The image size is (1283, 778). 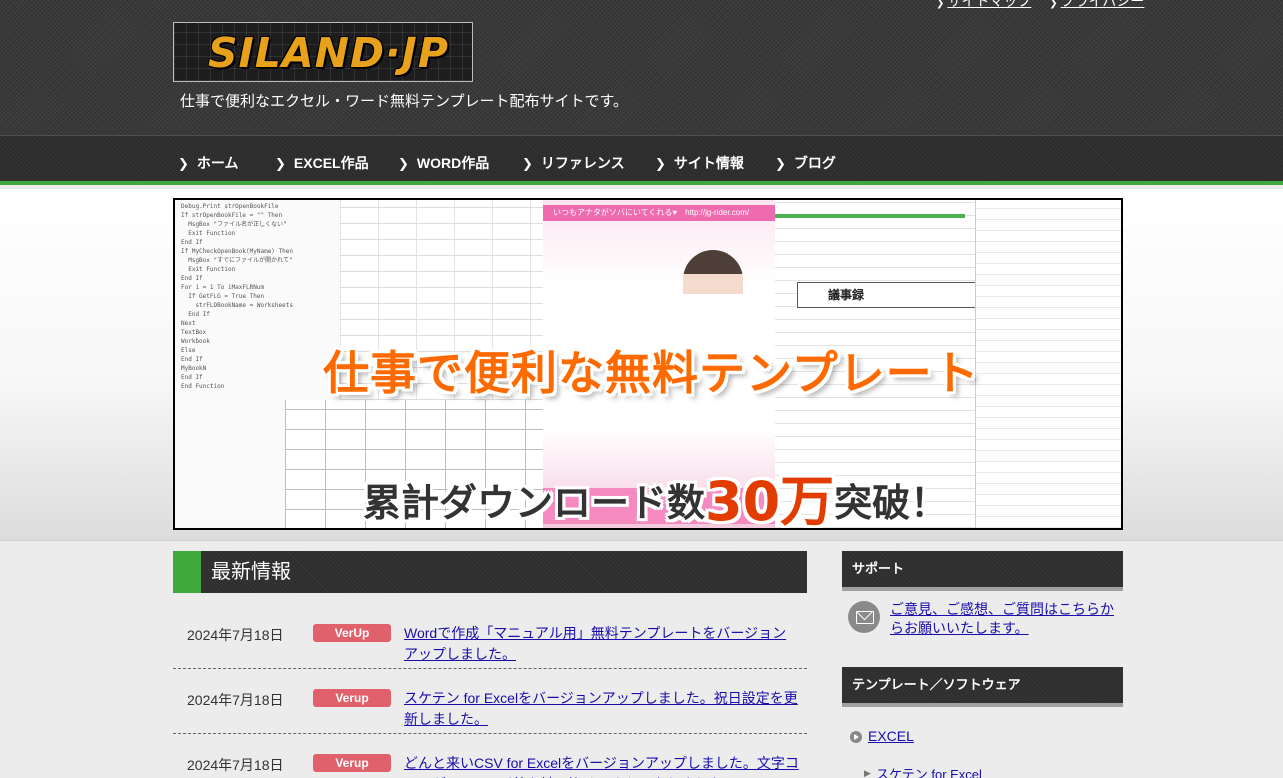 I want to click on news-link: スケテン for Excelをバージョンアップしました。祝日設定を更新しました。, so click(x=601, y=709).